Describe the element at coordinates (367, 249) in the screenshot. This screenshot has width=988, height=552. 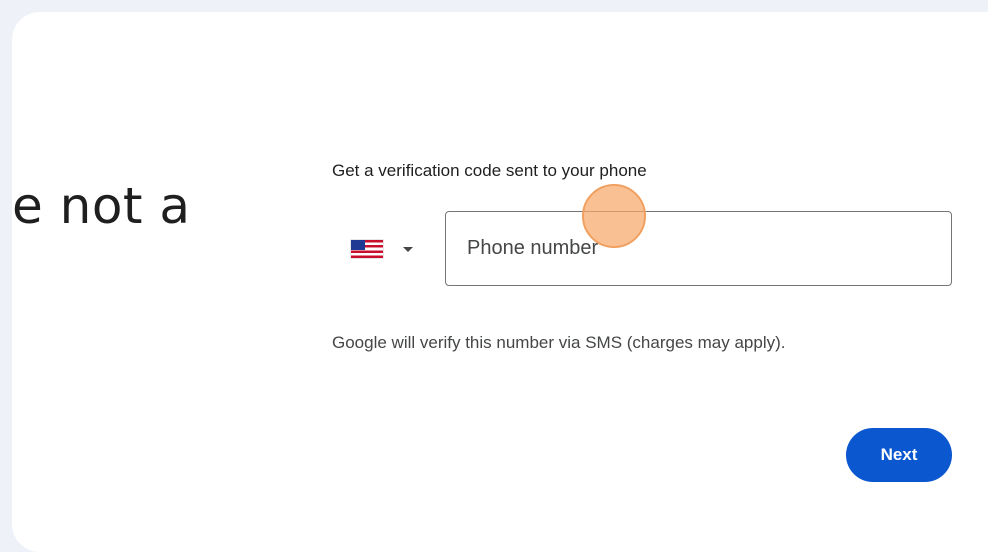
I see `us-flag-icon` at that location.